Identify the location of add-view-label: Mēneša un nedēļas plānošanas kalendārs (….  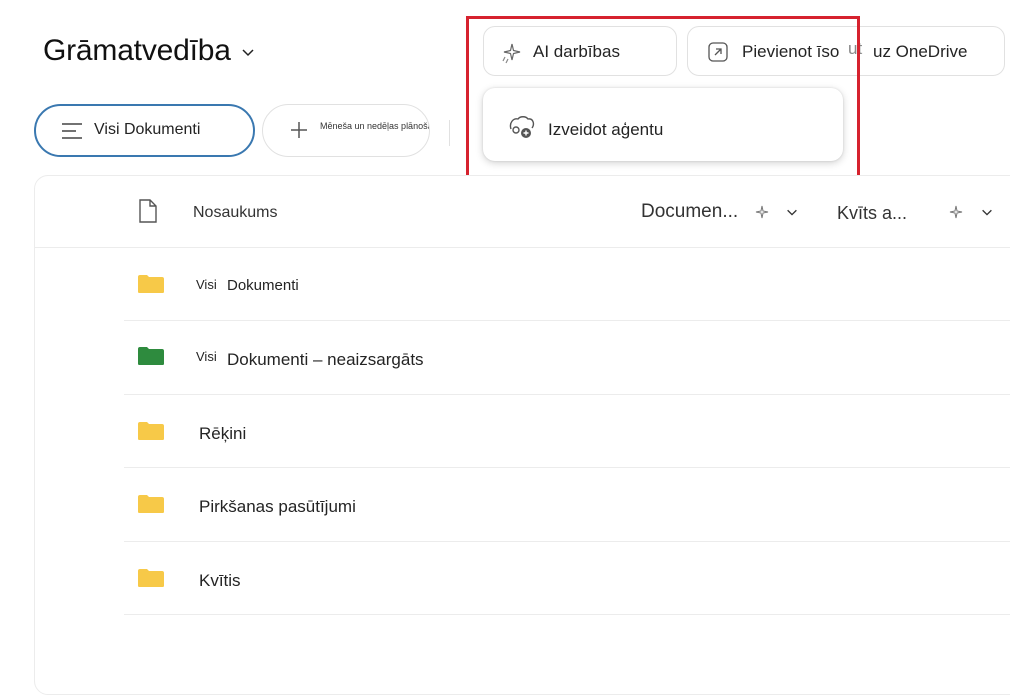
(374, 126).